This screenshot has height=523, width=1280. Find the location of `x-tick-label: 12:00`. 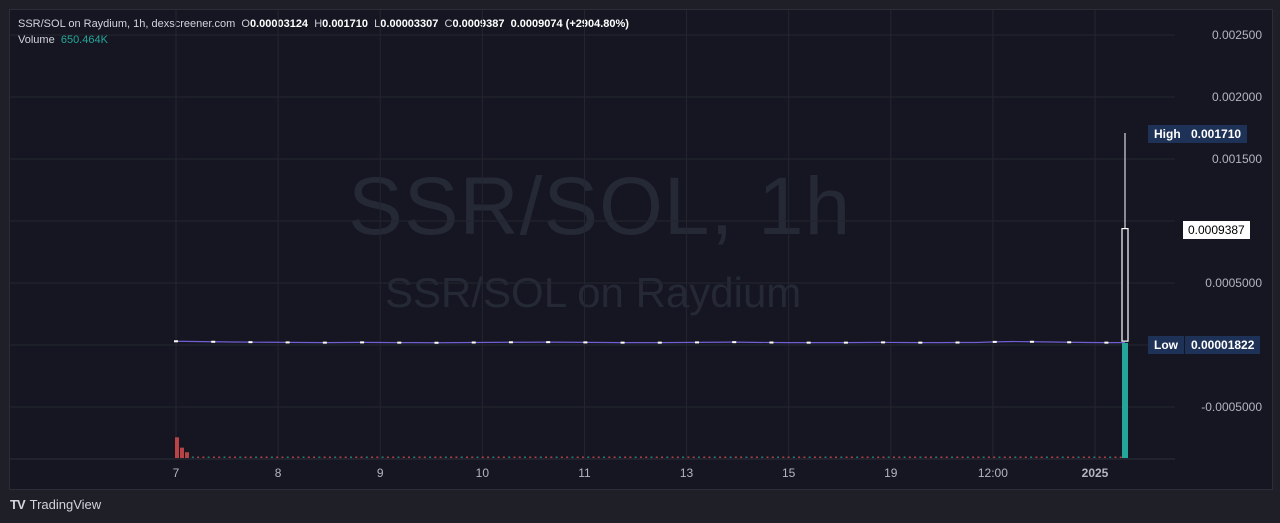

x-tick-label: 12:00 is located at coordinates (993, 473).